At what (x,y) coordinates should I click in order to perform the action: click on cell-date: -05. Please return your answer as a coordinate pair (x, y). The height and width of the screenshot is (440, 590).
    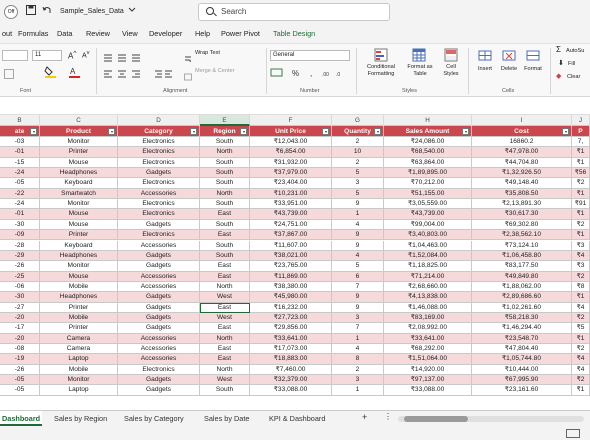
    Looking at the image, I should click on (20, 380).